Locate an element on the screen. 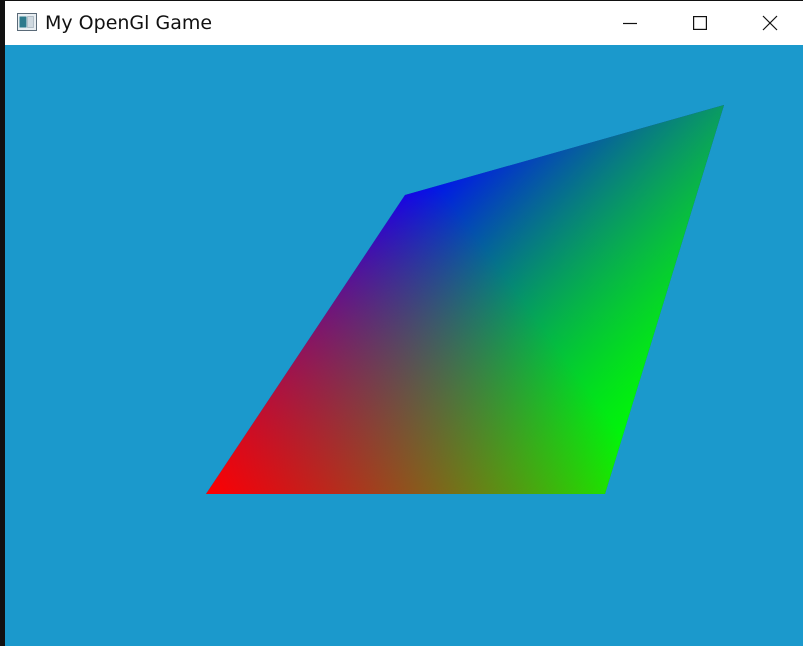  app-icon is located at coordinates (27, 22).